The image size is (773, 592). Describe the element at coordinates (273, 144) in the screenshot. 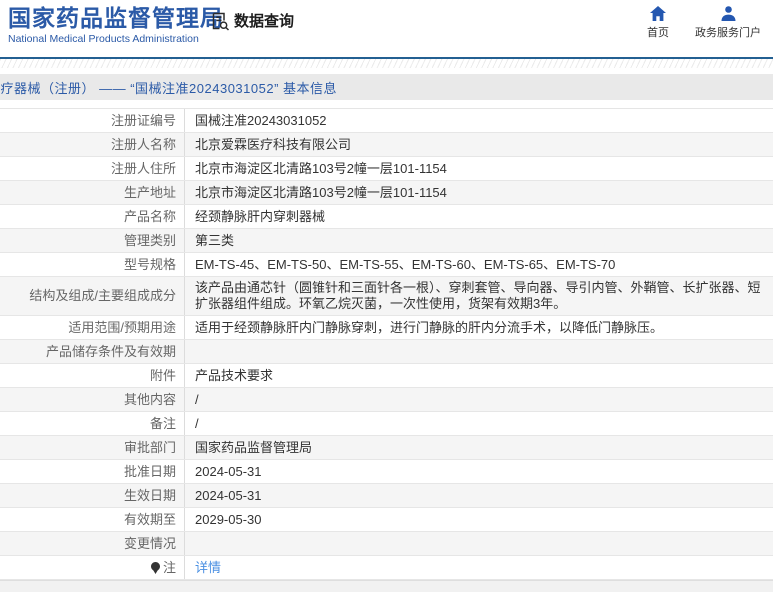

I see `row-value-text: 北京爱霖医疗科技有限公司` at that location.